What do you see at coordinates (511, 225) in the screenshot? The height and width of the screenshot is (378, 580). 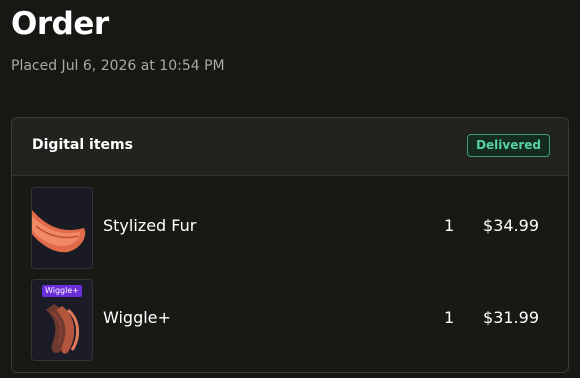 I see `item-price: $34.99` at bounding box center [511, 225].